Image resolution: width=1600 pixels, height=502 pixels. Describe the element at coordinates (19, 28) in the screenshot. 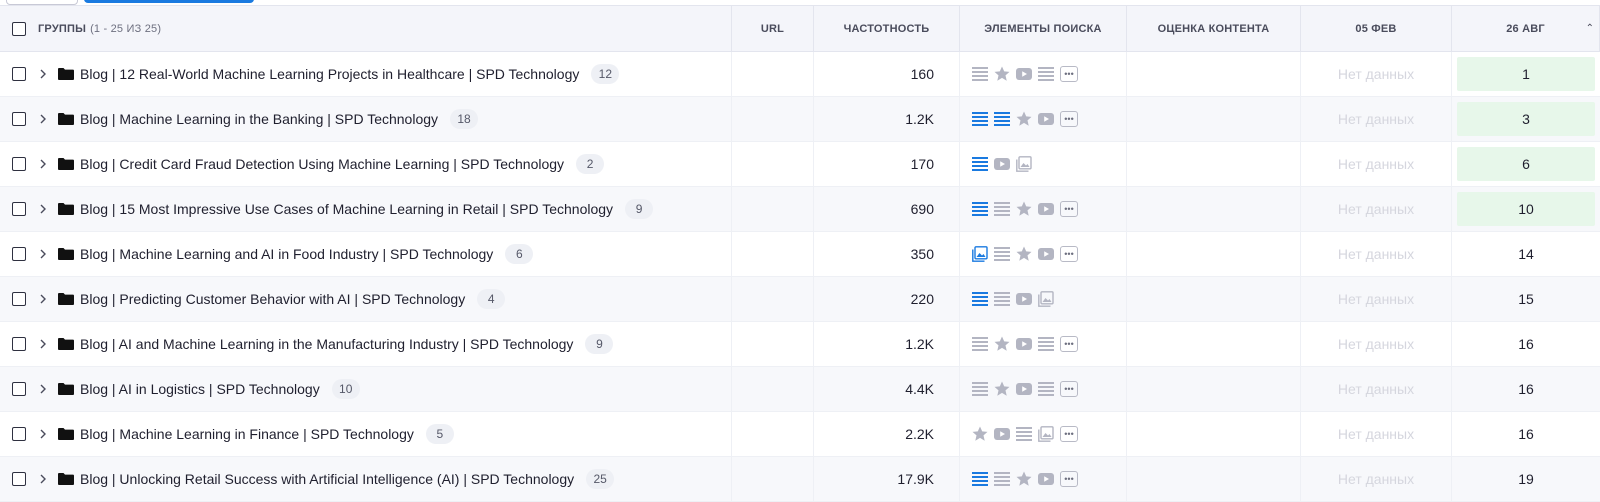

I see `select-all-checkbox` at that location.